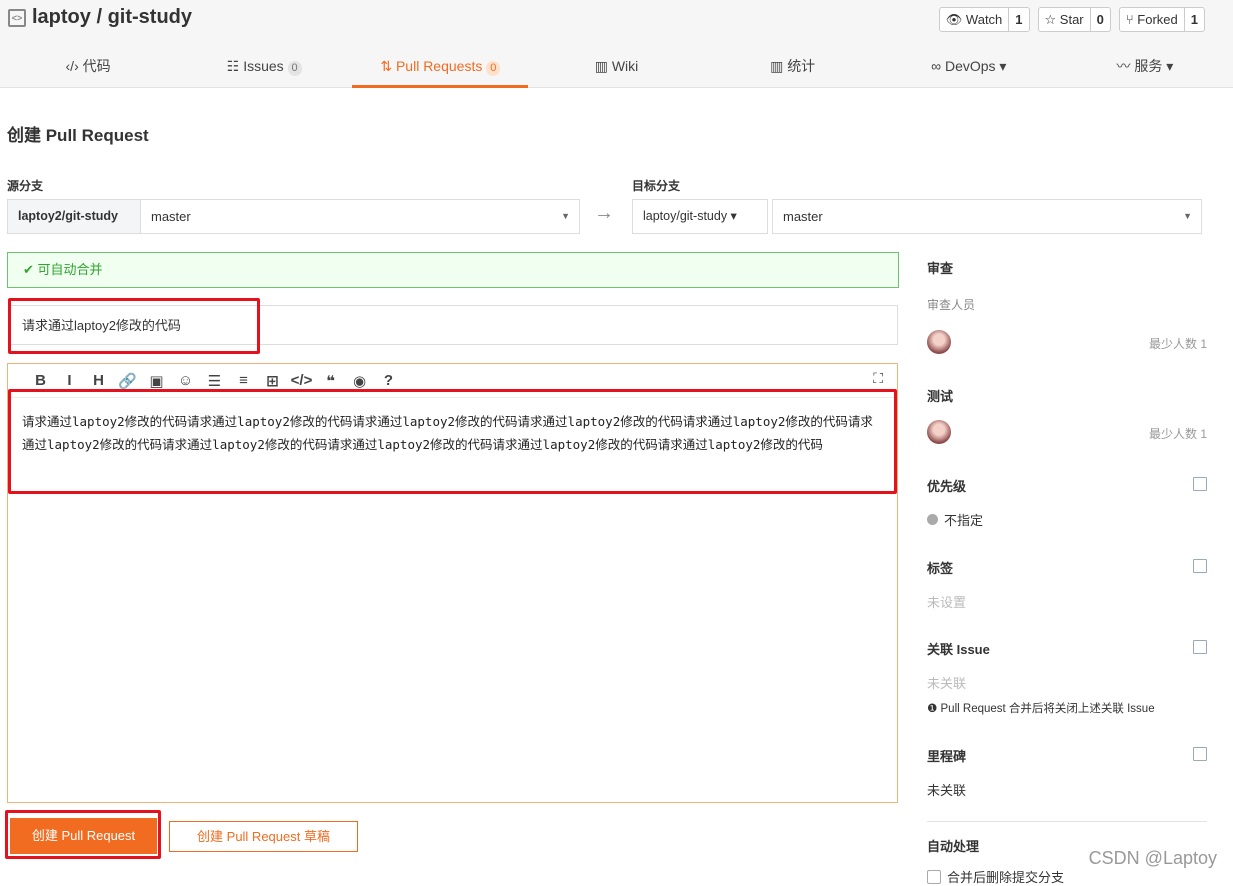  I want to click on eye-icon: 👁 Watch, so click(974, 19).